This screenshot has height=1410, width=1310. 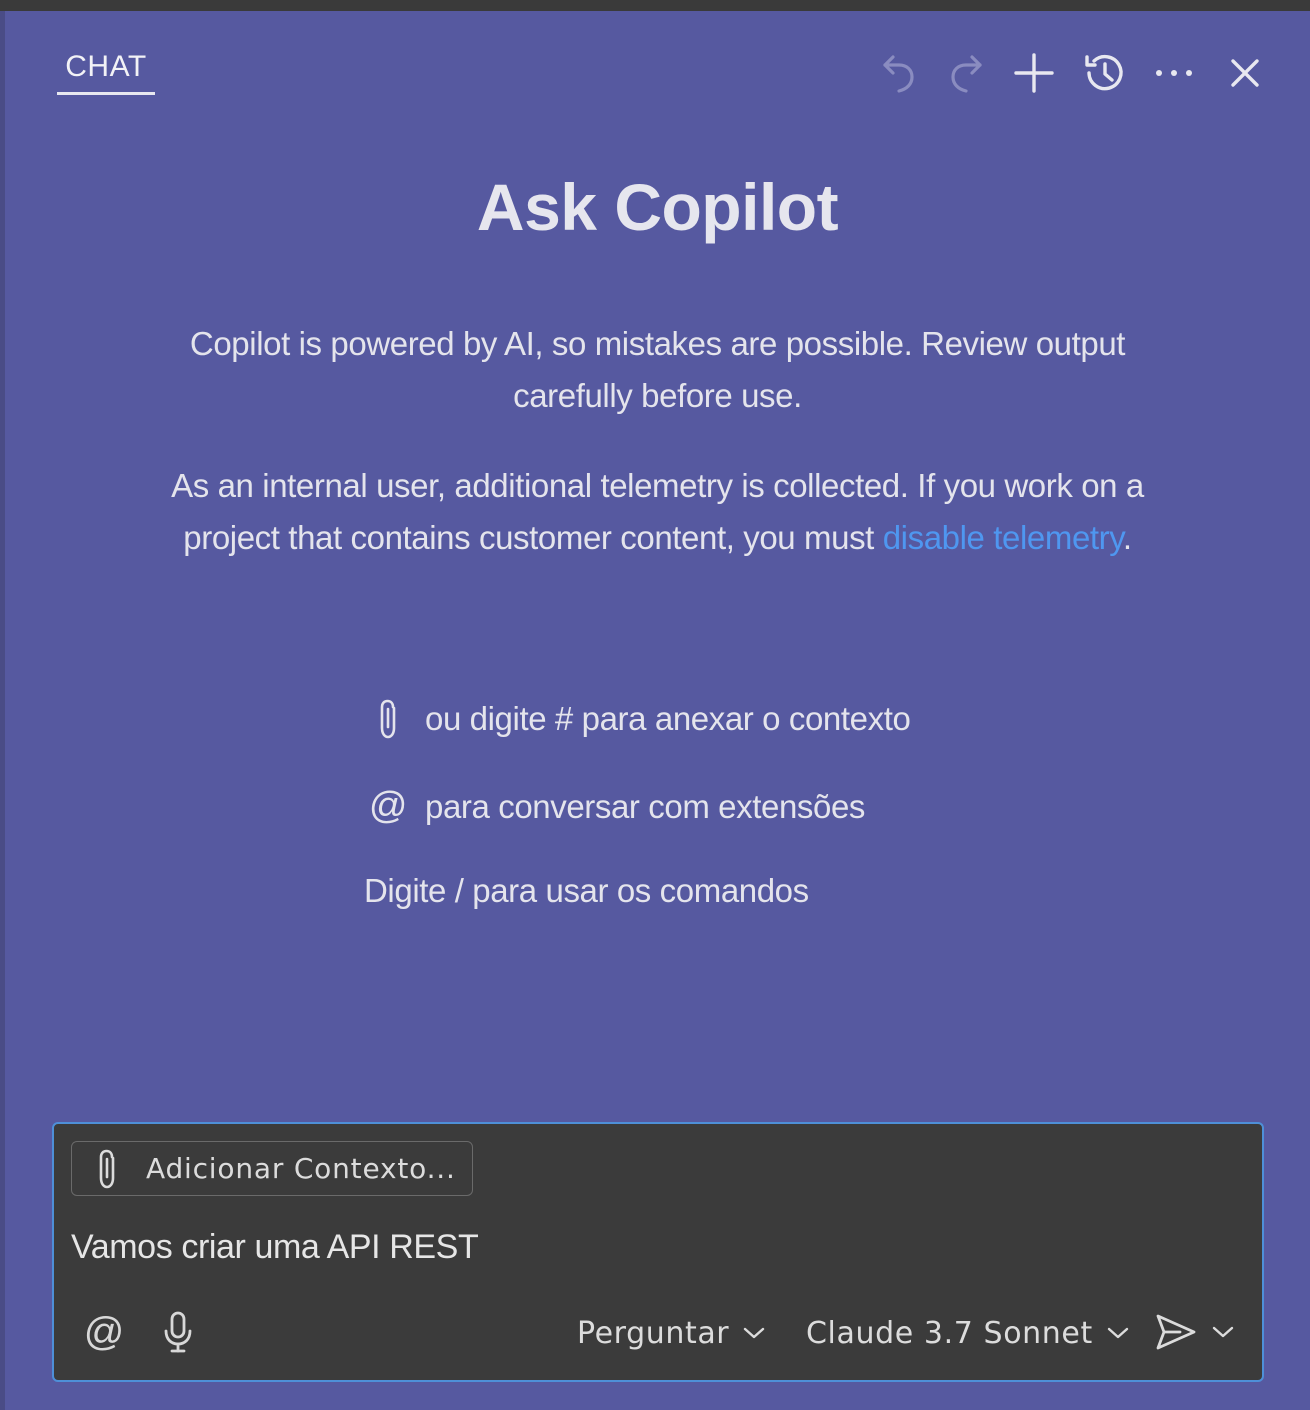 I want to click on send-button, so click(x=1176, y=1332).